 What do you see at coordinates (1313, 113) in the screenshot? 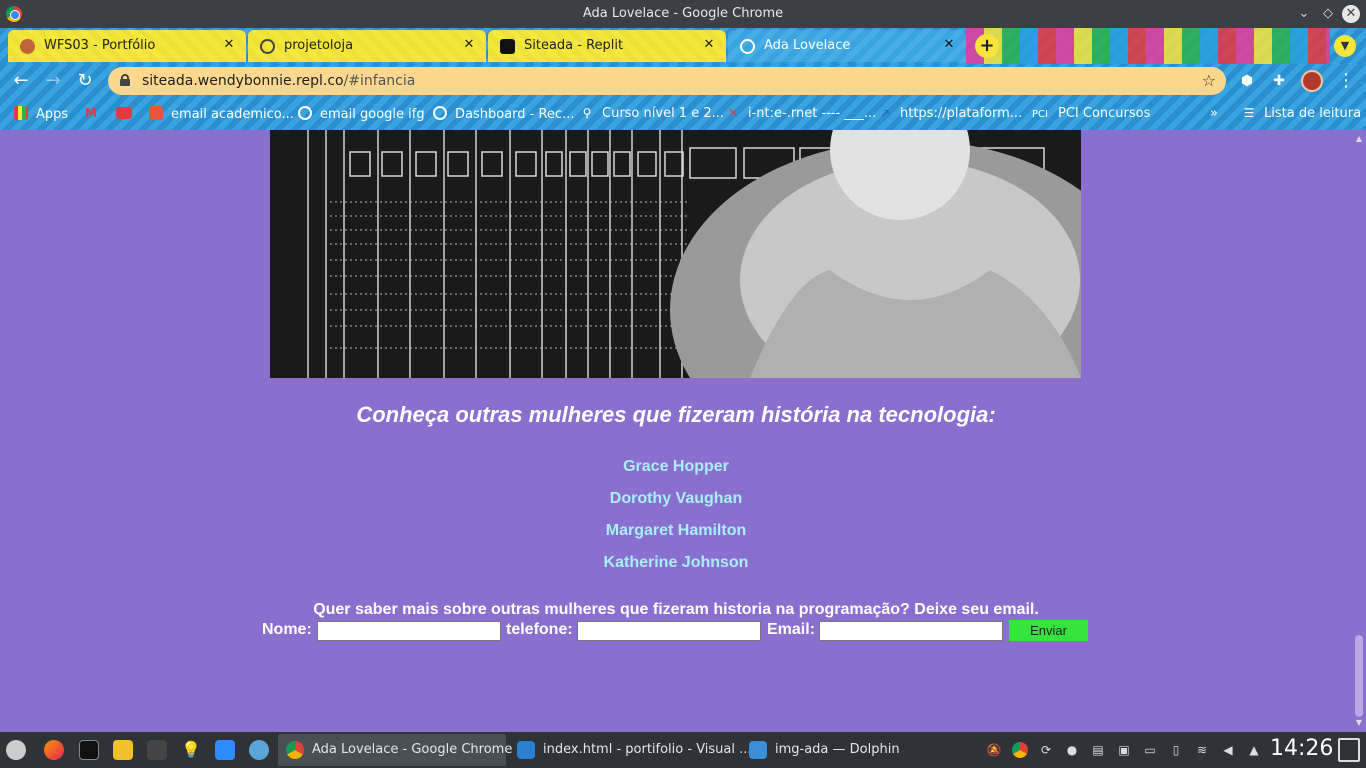
I see `reading-list-label: Lista de leitura` at bounding box center [1313, 113].